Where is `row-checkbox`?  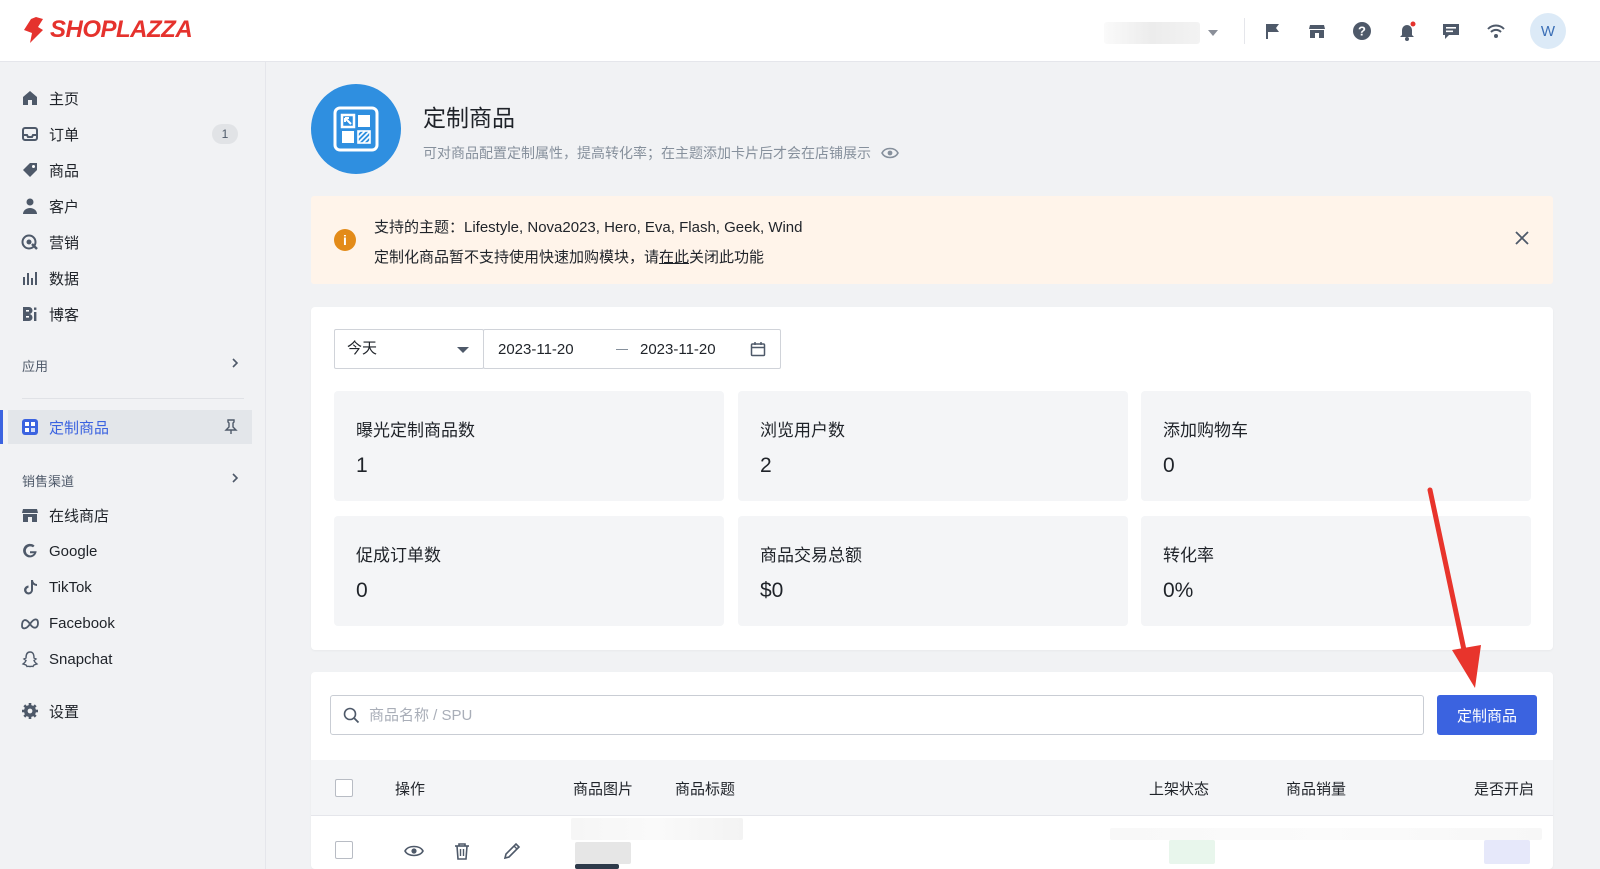 row-checkbox is located at coordinates (344, 850).